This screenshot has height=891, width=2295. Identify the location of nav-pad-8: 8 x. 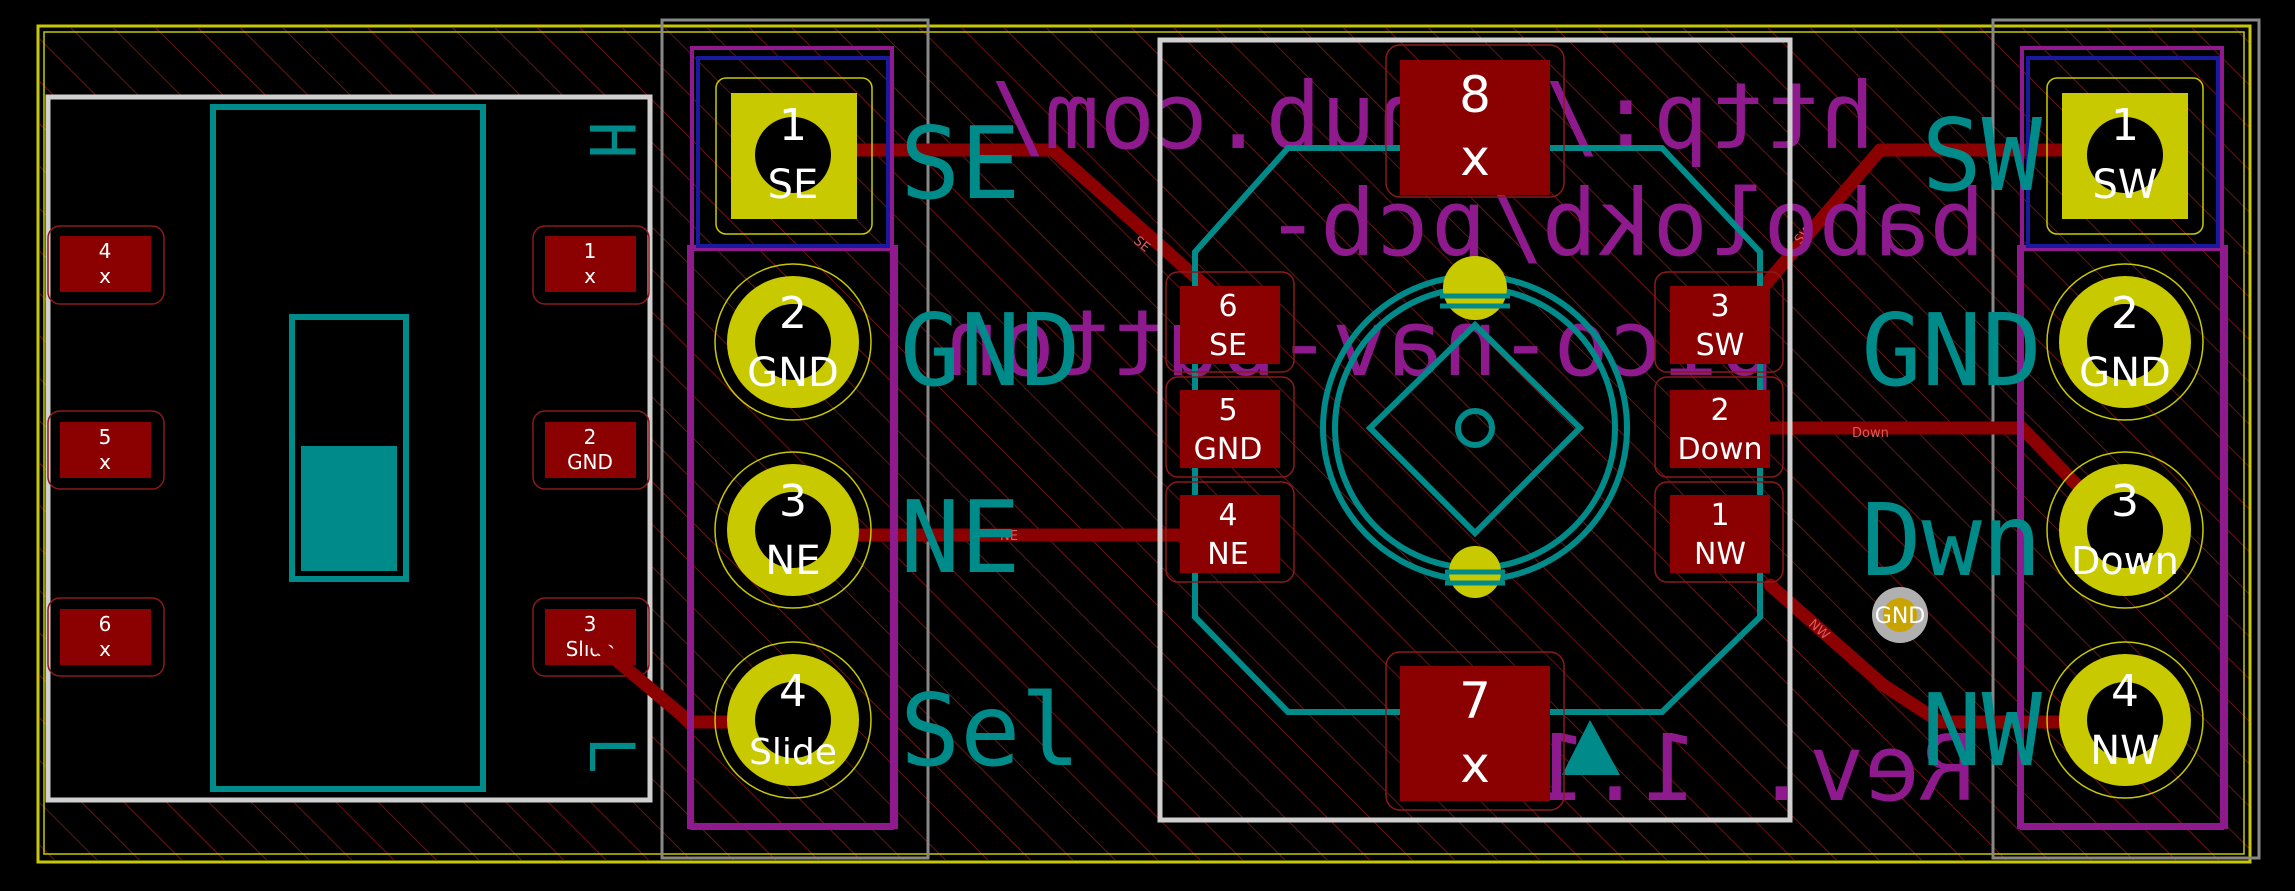
(1475, 121).